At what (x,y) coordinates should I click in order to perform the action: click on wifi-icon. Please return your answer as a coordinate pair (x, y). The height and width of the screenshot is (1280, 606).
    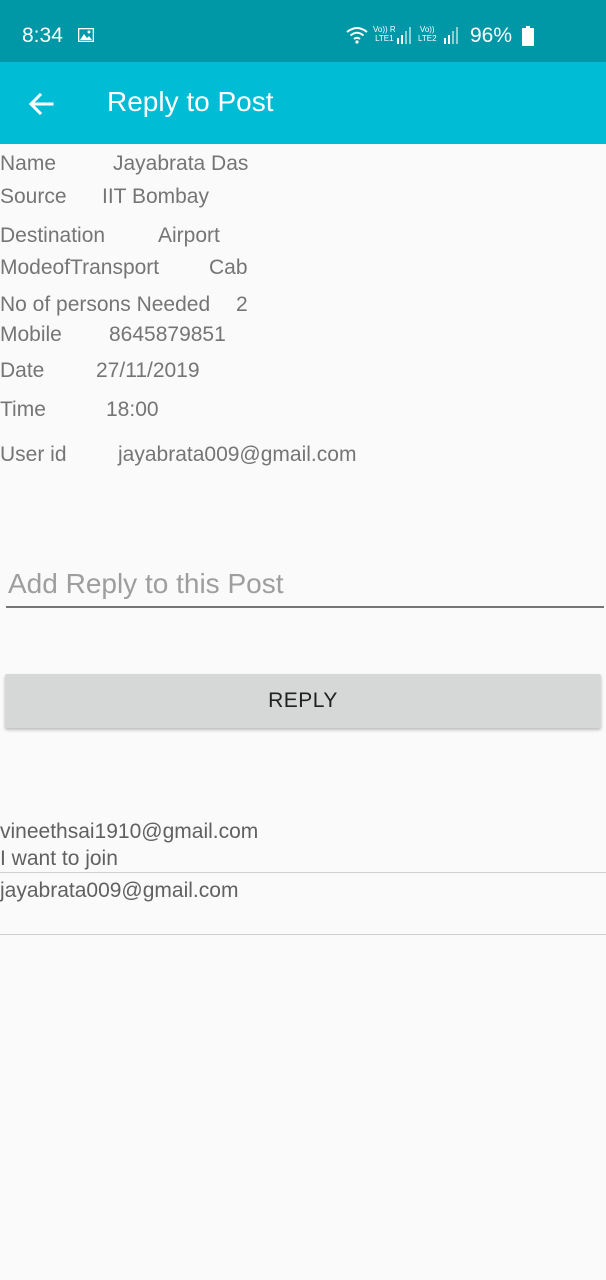
    Looking at the image, I should click on (357, 35).